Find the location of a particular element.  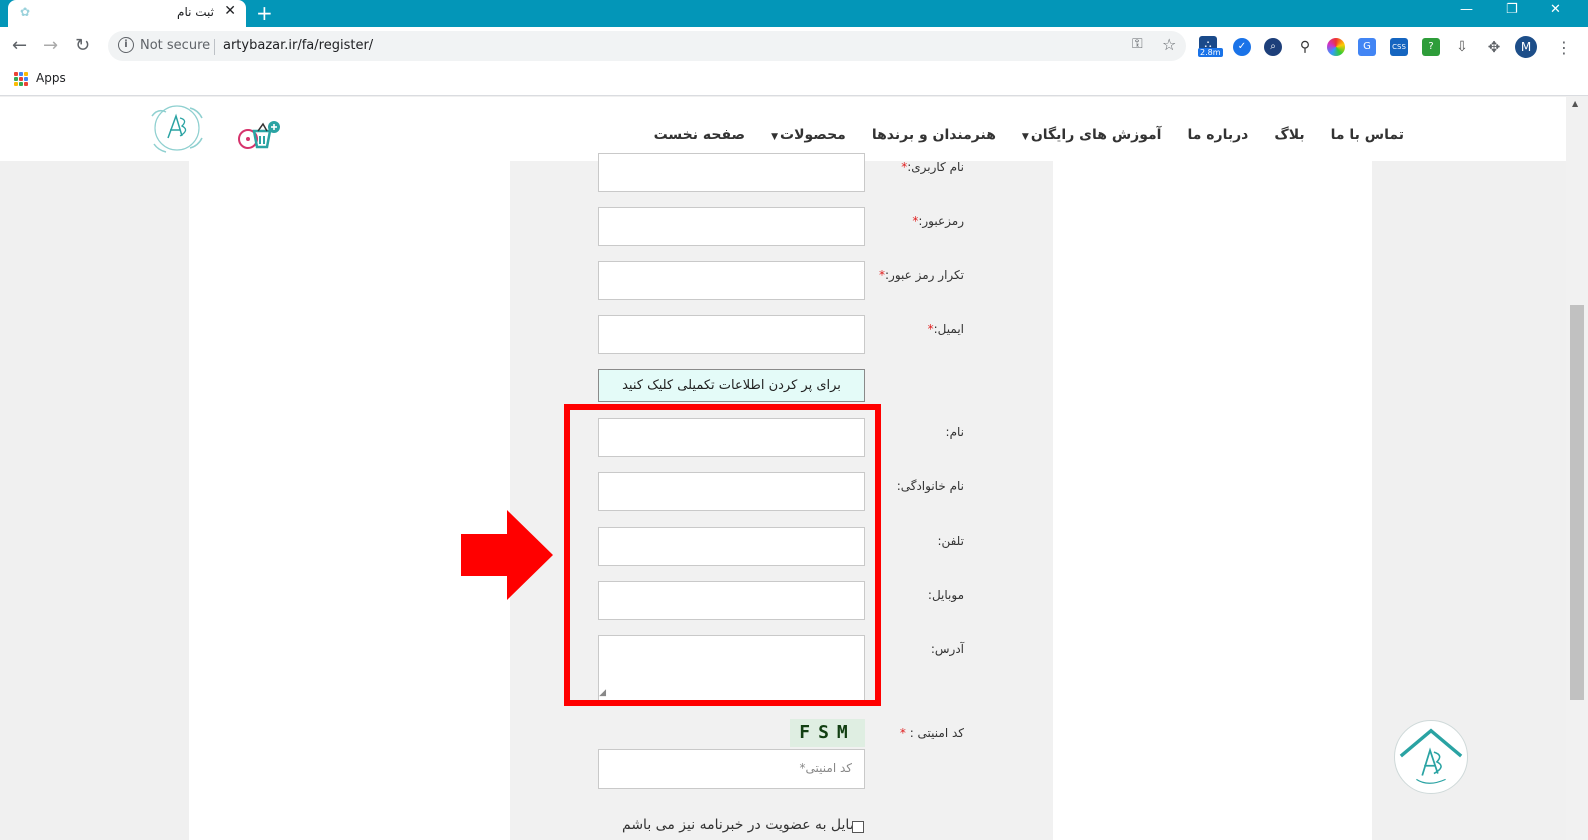

site-logo-icon is located at coordinates (177, 128).